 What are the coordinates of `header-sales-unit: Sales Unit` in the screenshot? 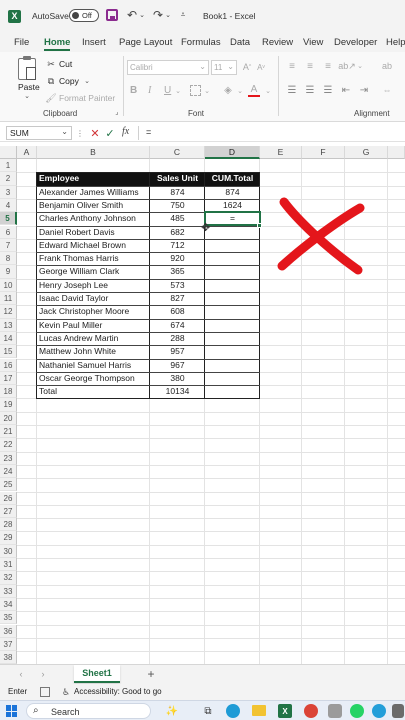 It's located at (177, 179).